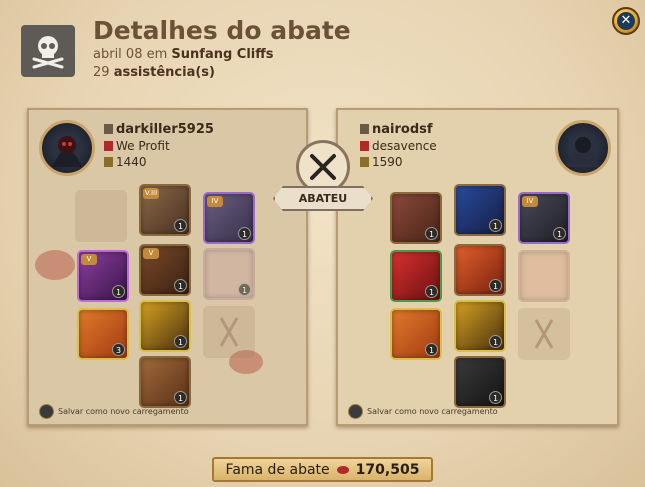  I want to click on tier-badge: V.III, so click(151, 193).